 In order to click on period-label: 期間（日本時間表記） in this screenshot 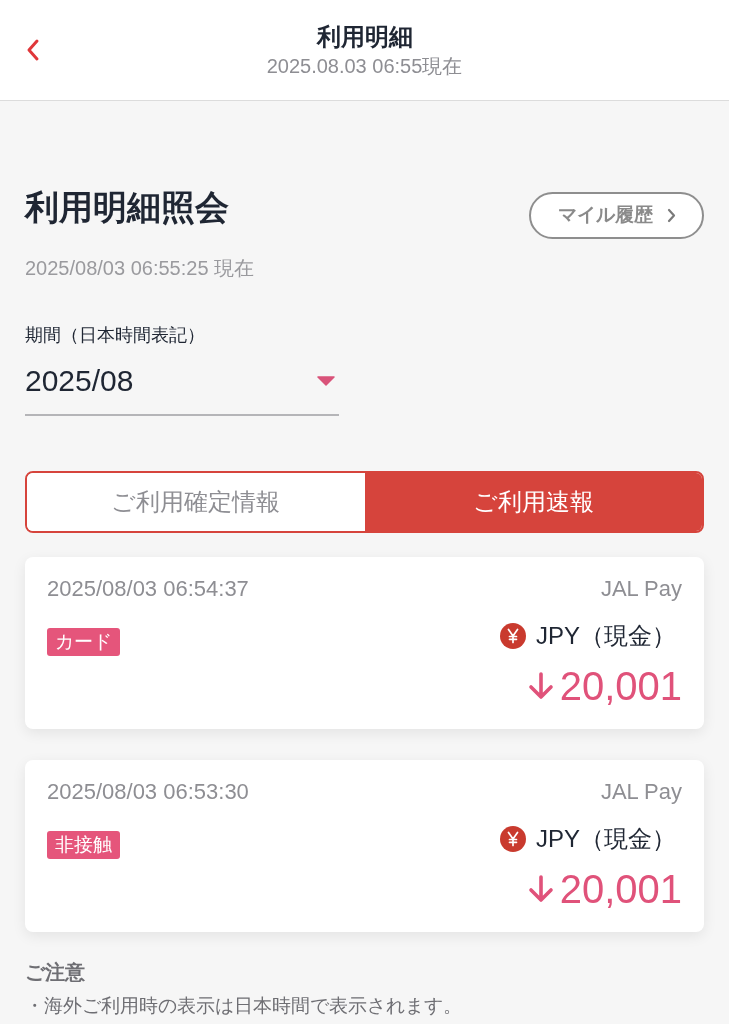, I will do `click(115, 335)`.